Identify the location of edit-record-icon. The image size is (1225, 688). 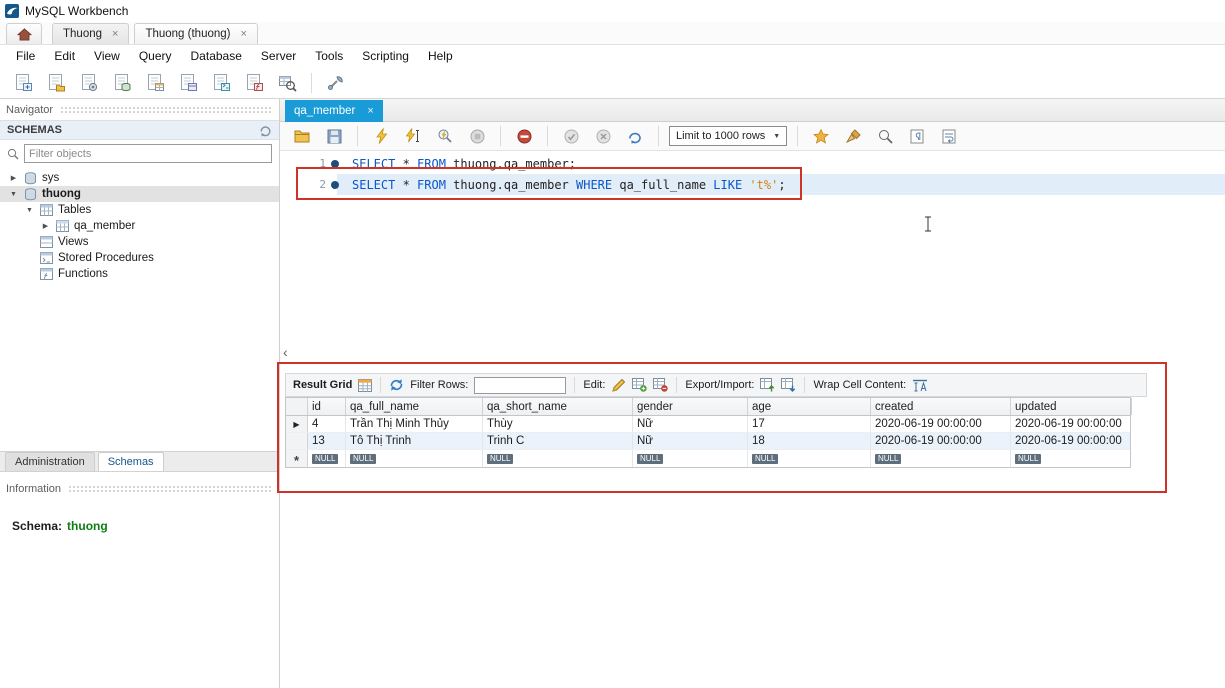
(618, 385).